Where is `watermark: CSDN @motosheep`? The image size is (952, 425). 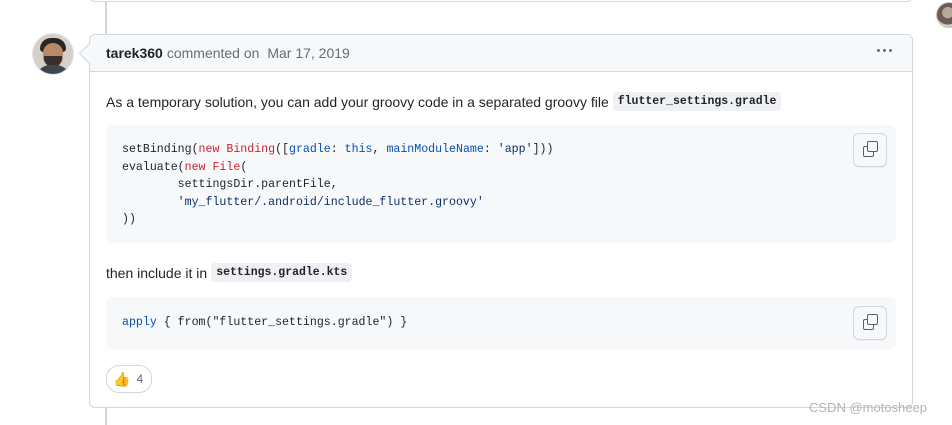 watermark: CSDN @motosheep is located at coordinates (868, 407).